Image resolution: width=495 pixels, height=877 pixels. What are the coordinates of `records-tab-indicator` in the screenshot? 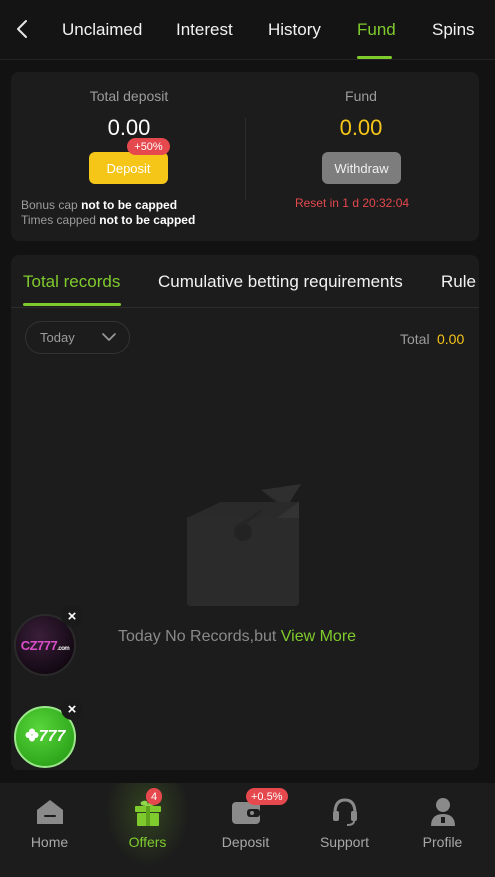 It's located at (72, 304).